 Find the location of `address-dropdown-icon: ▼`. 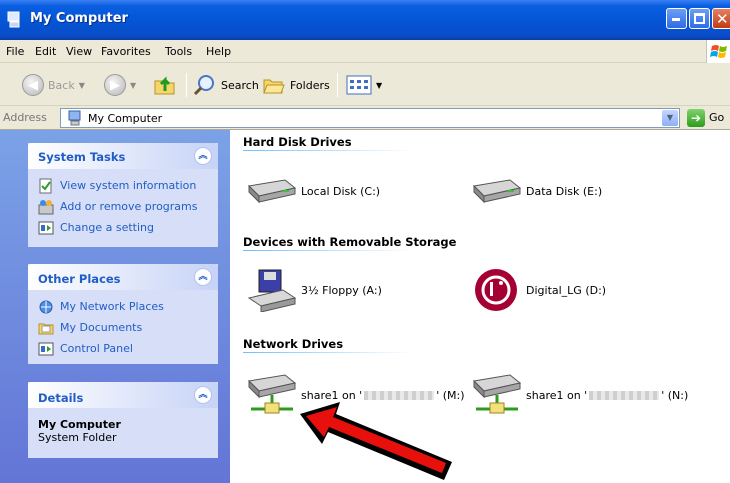

address-dropdown-icon: ▼ is located at coordinates (670, 118).